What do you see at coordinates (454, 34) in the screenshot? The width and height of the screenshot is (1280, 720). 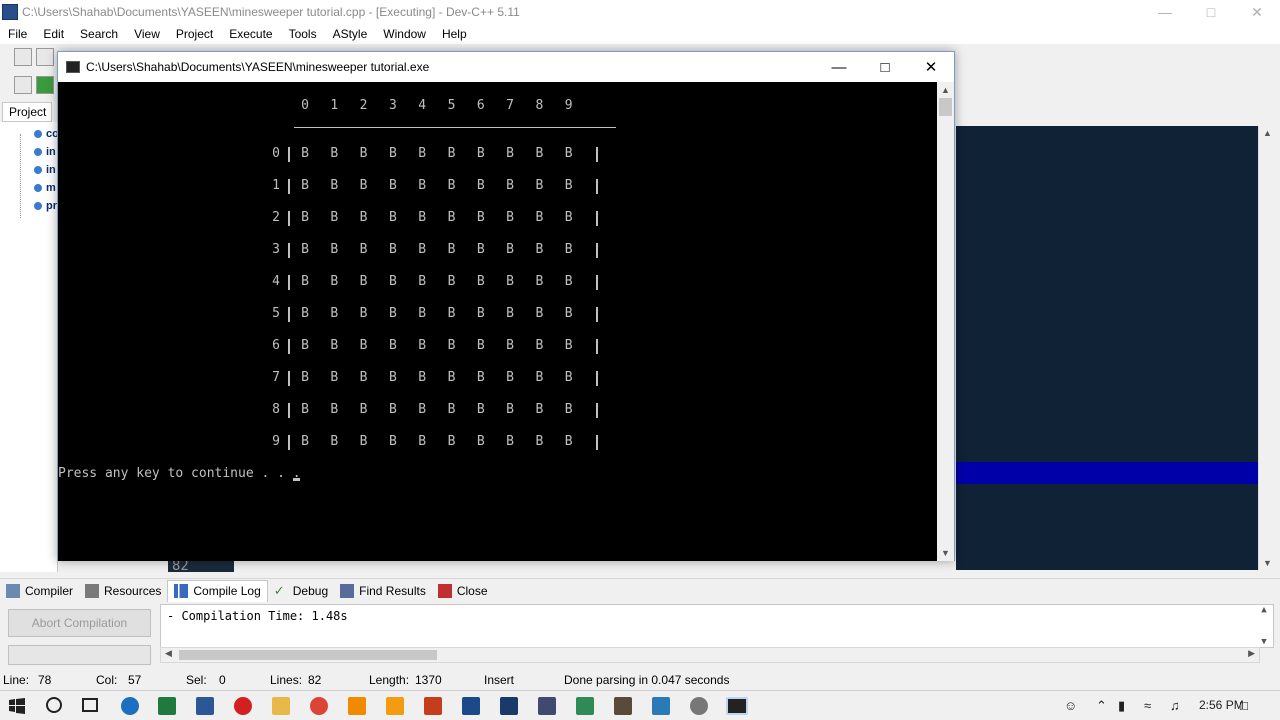 I see `menu-help: Help` at bounding box center [454, 34].